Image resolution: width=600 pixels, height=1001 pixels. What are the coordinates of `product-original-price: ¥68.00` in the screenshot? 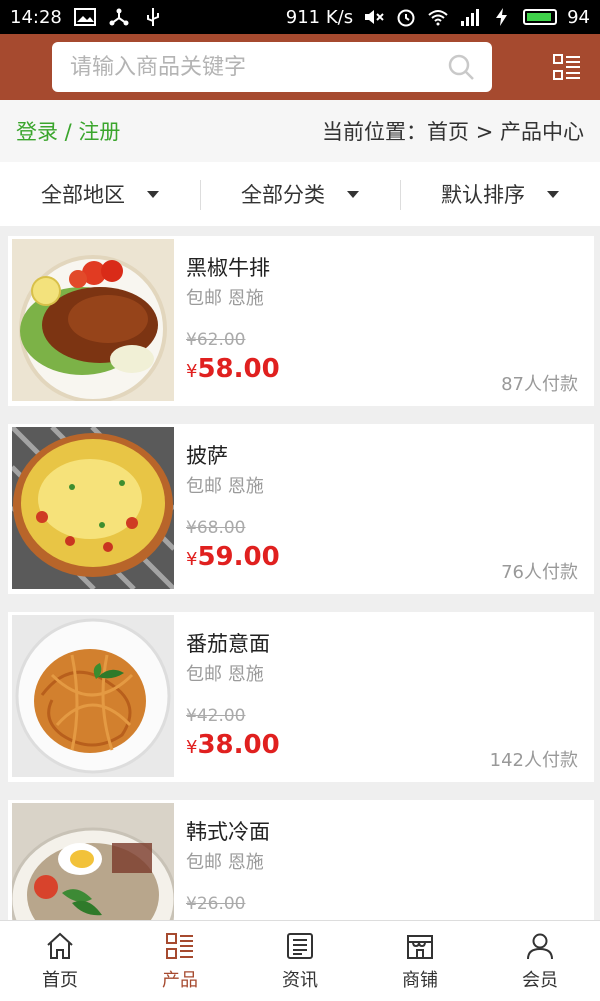 It's located at (216, 528).